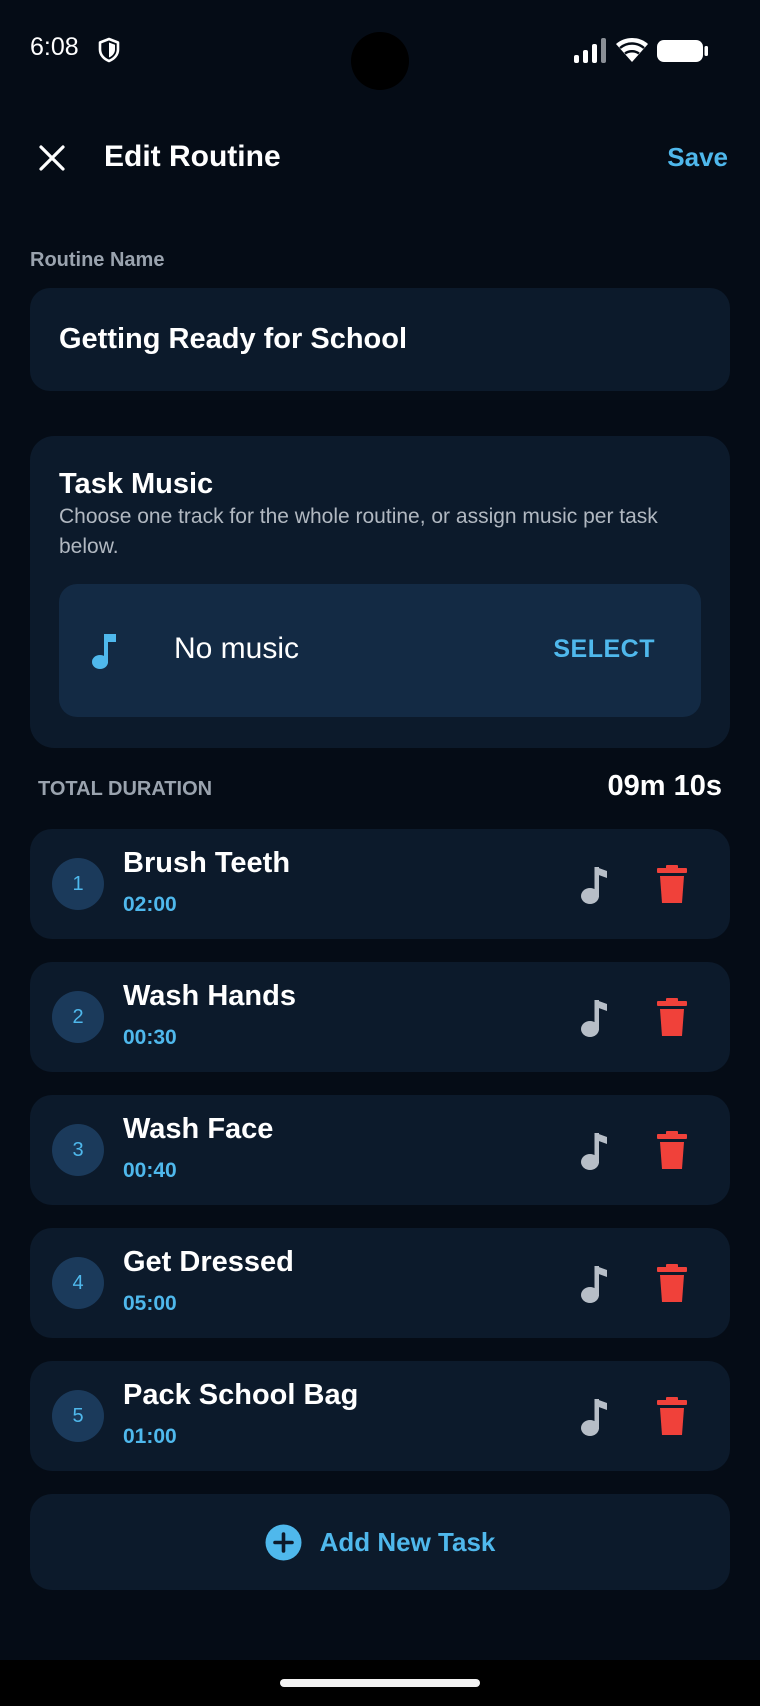 This screenshot has width=760, height=1706. What do you see at coordinates (380, 1683) in the screenshot?
I see `home-indicator` at bounding box center [380, 1683].